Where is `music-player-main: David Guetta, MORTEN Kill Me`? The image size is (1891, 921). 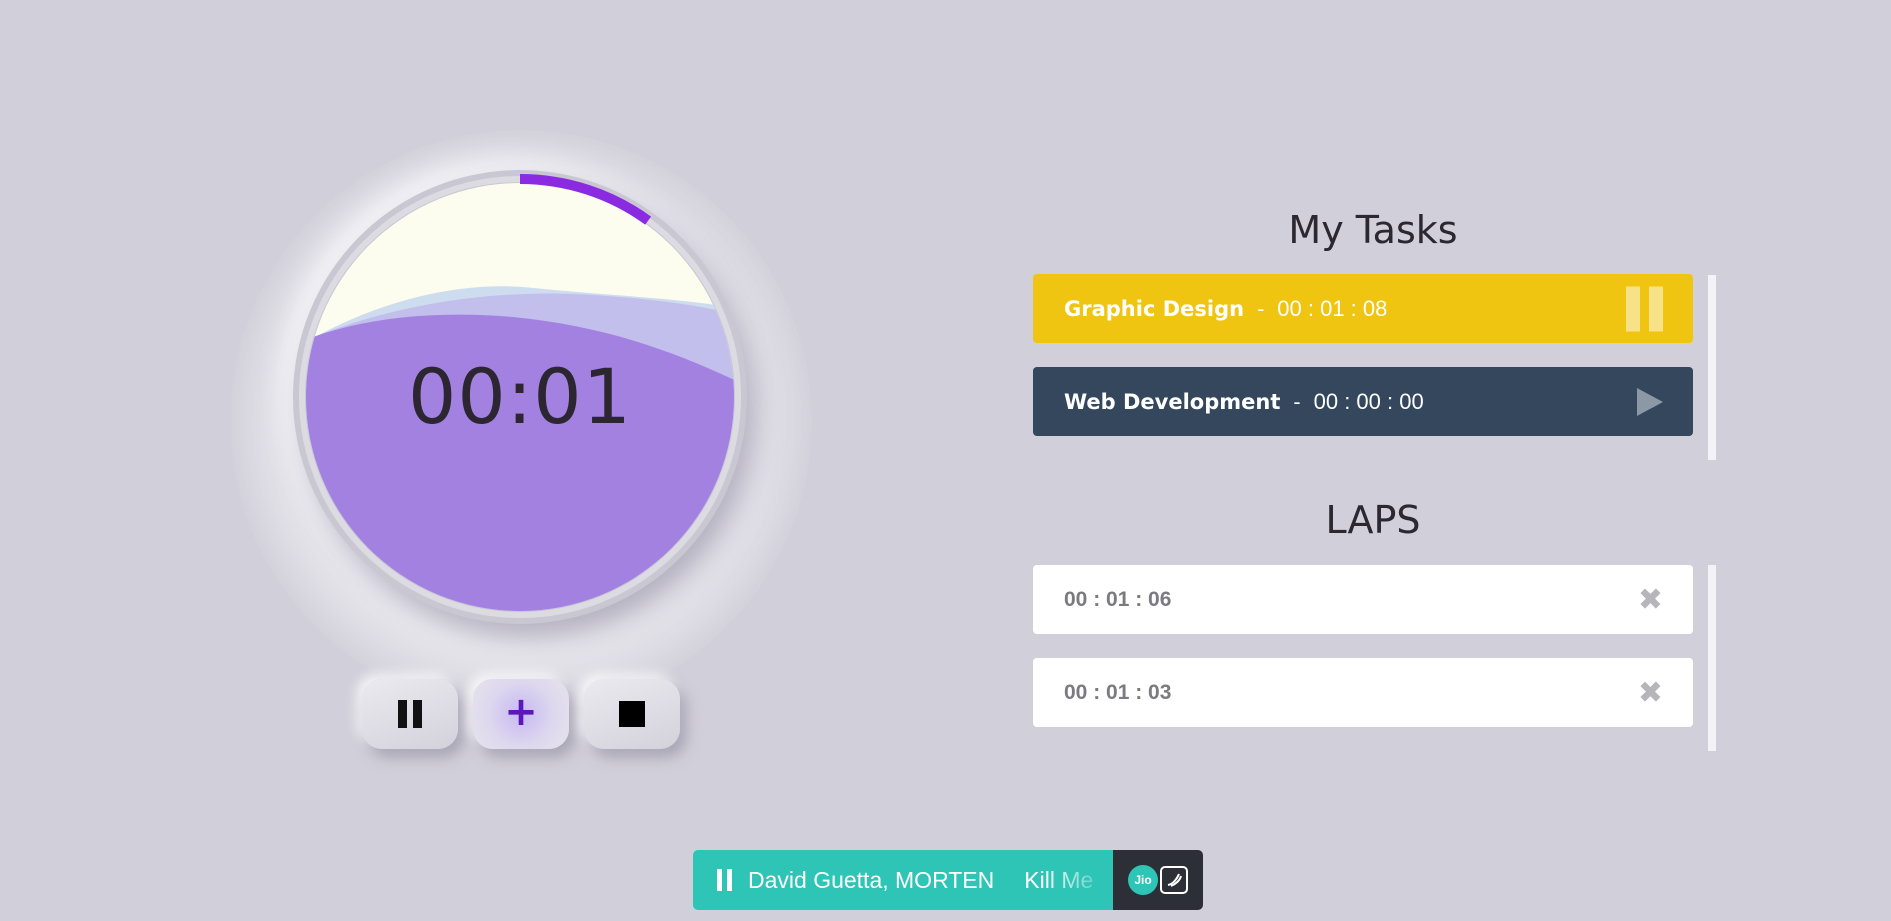
music-player-main: David Guetta, MORTEN Kill Me is located at coordinates (903, 880).